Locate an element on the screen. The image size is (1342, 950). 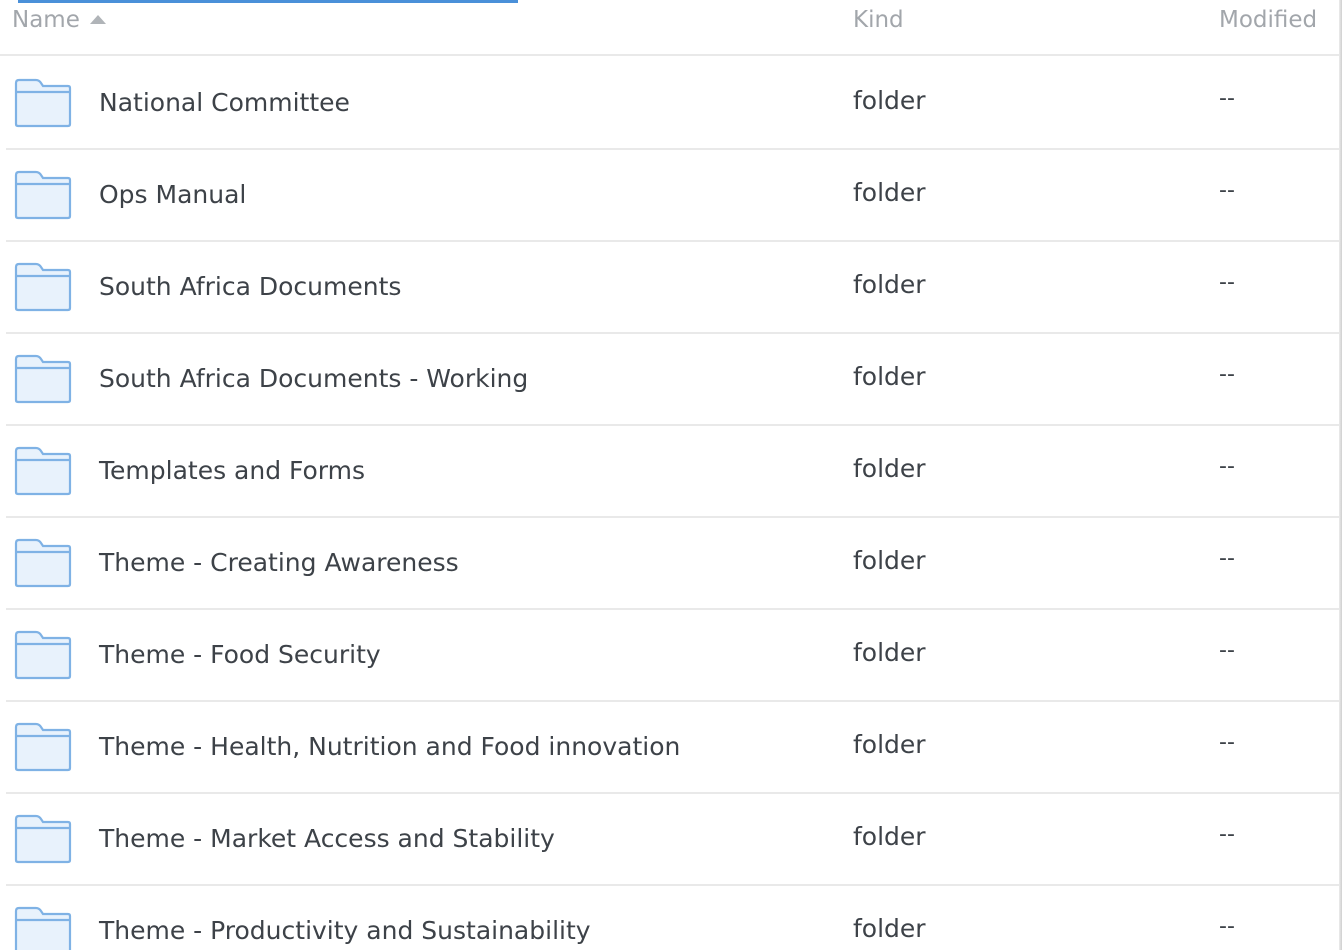
table-row: National Committee folder -- is located at coordinates (672, 104).